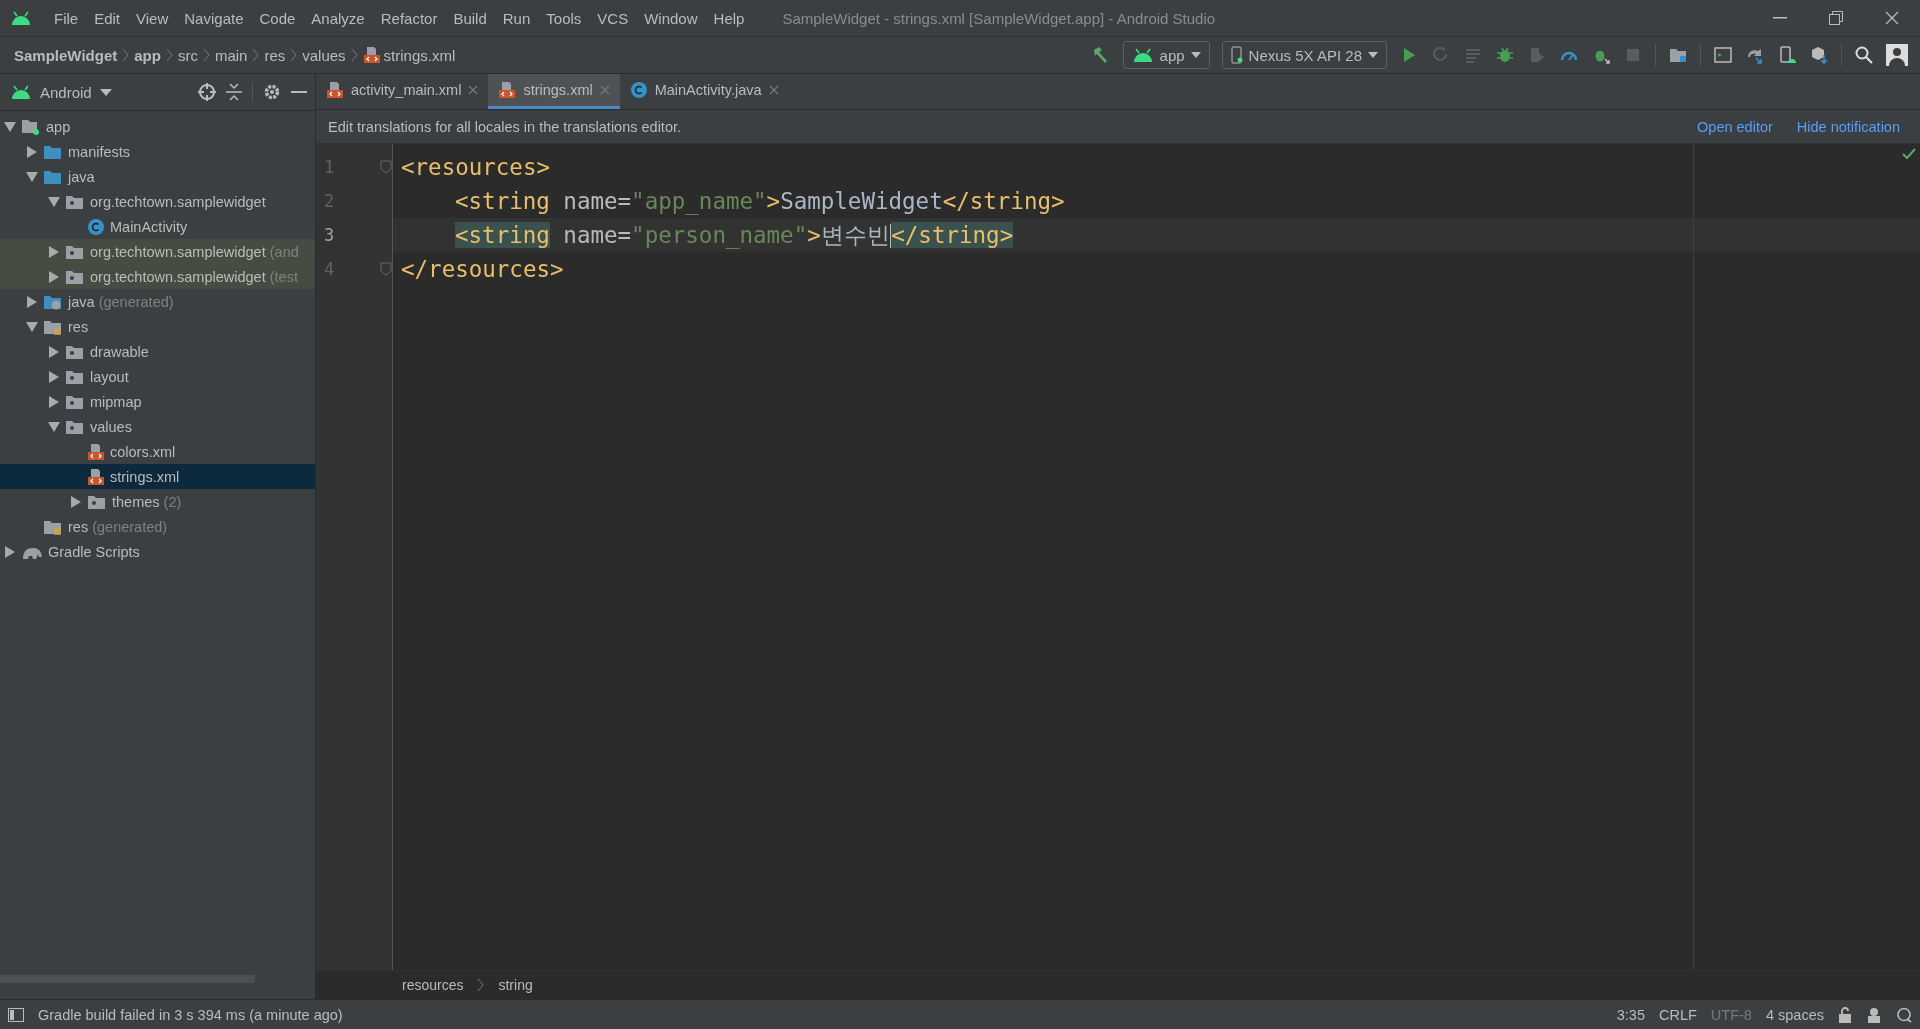 The image size is (1920, 1029). Describe the element at coordinates (1630, 1014) in the screenshot. I see `status-item: 3:35` at that location.